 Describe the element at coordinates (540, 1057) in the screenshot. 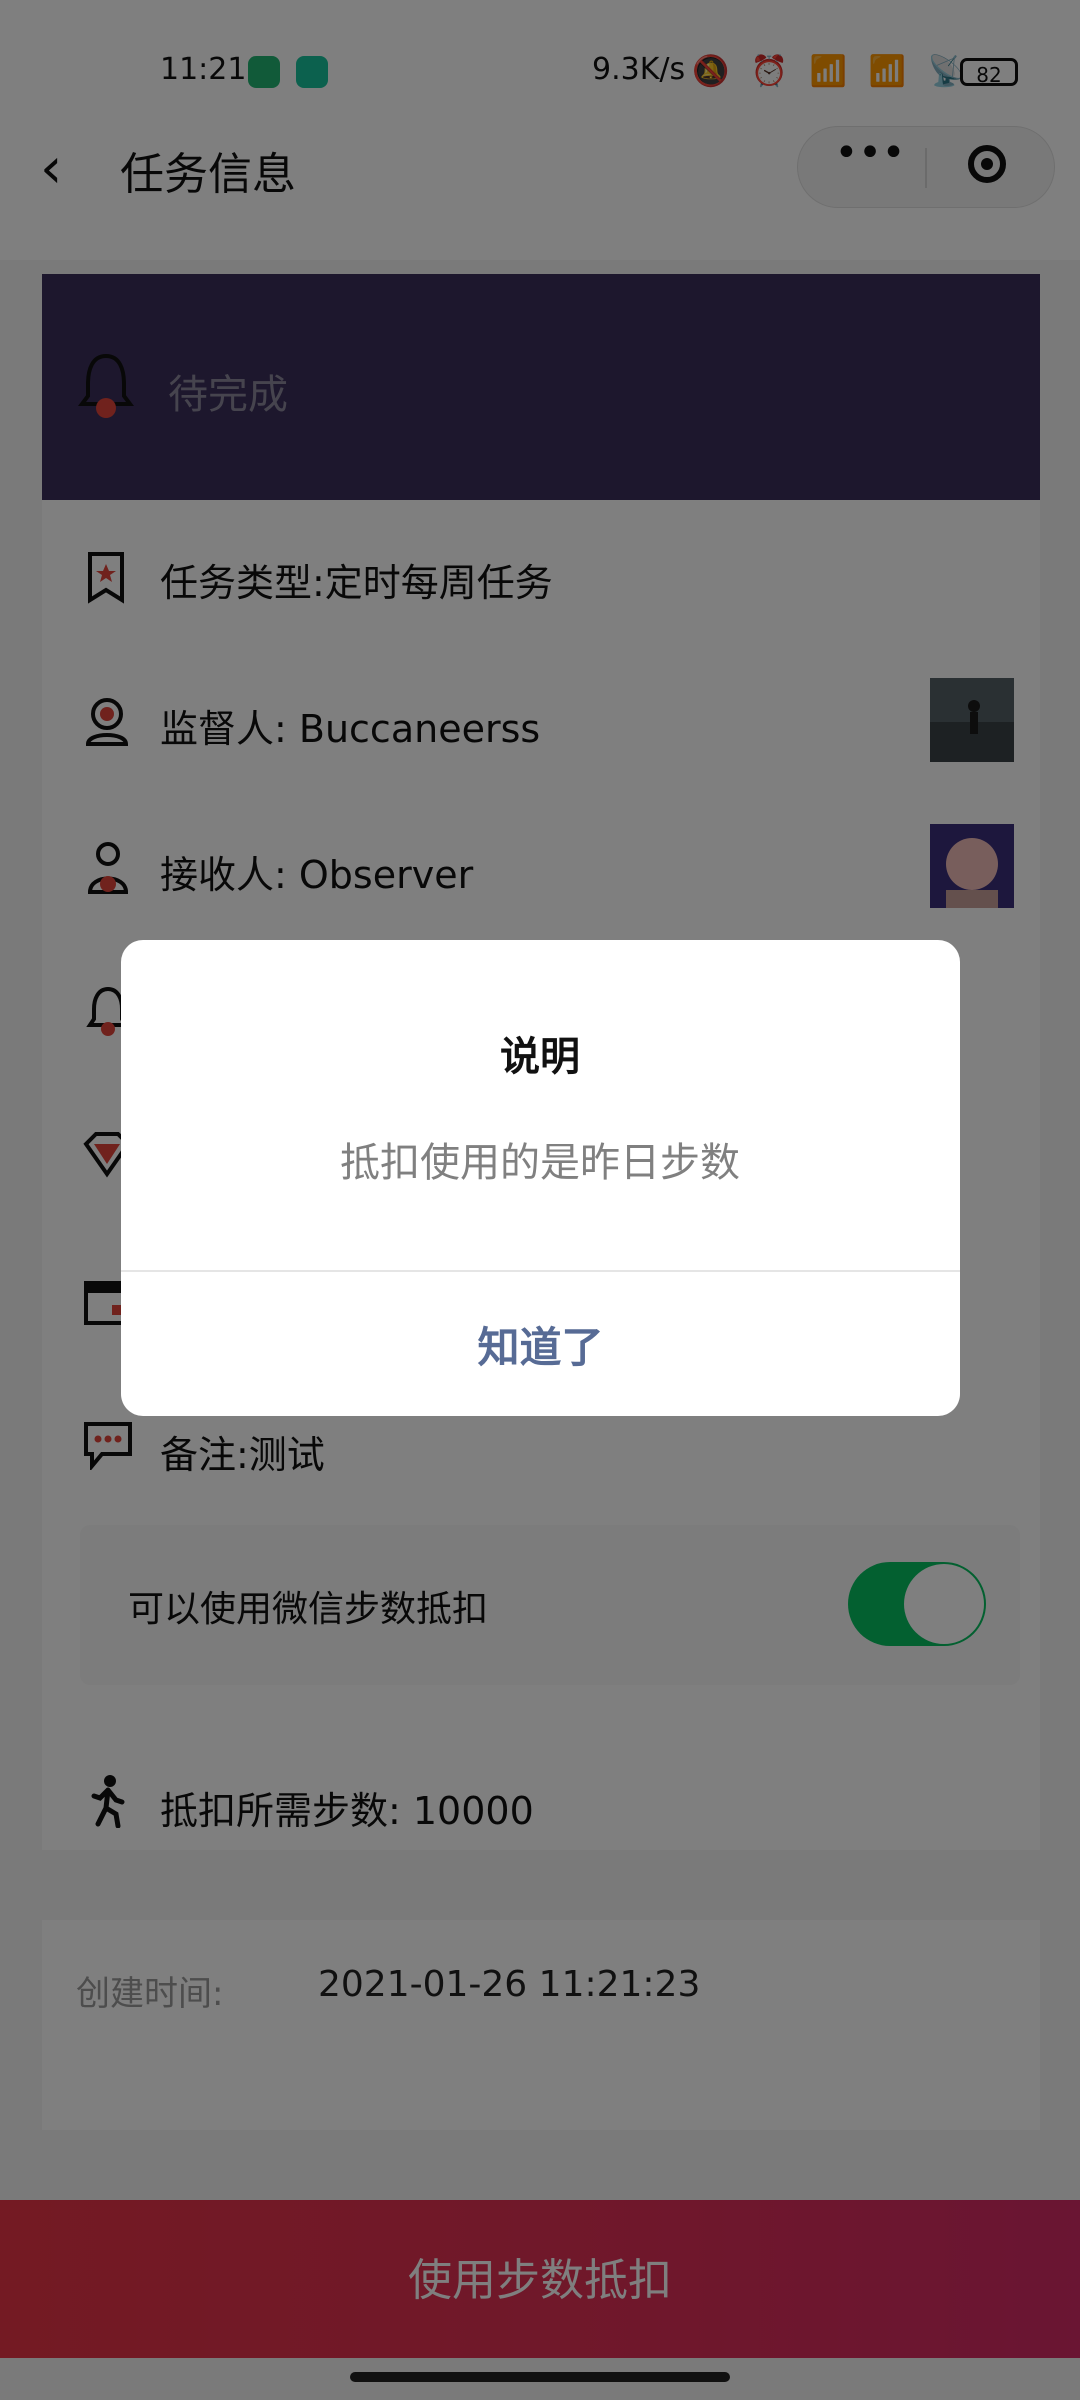

I see `dialog-title: 说明` at that location.